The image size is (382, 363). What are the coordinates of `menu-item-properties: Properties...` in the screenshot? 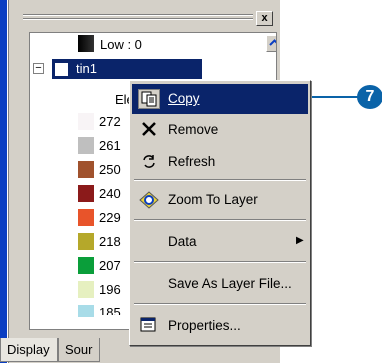 It's located at (220, 326).